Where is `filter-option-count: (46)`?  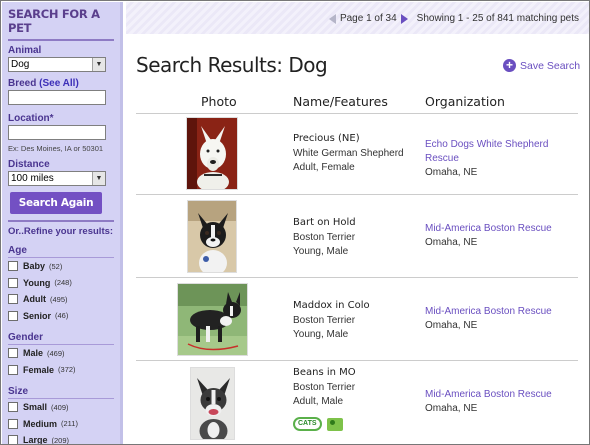
filter-option-count: (46) is located at coordinates (62, 316).